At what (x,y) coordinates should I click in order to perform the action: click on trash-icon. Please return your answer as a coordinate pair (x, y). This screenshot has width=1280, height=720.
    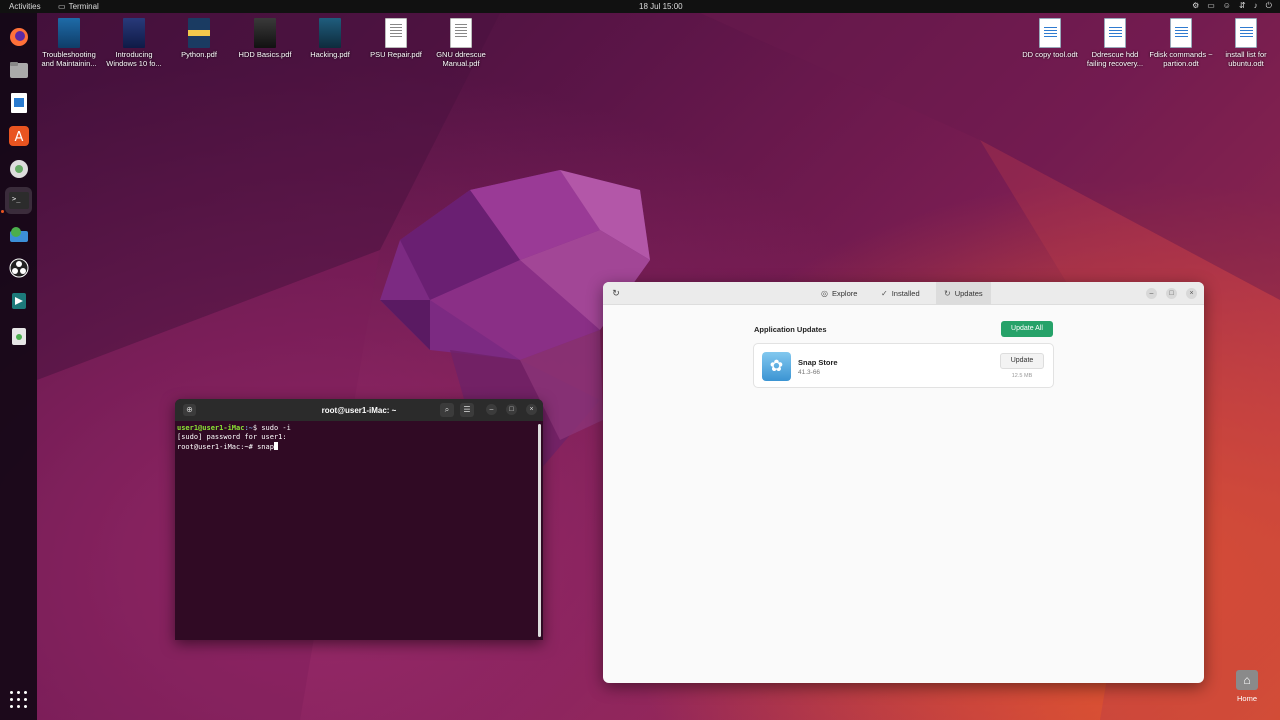
    Looking at the image, I should click on (18, 334).